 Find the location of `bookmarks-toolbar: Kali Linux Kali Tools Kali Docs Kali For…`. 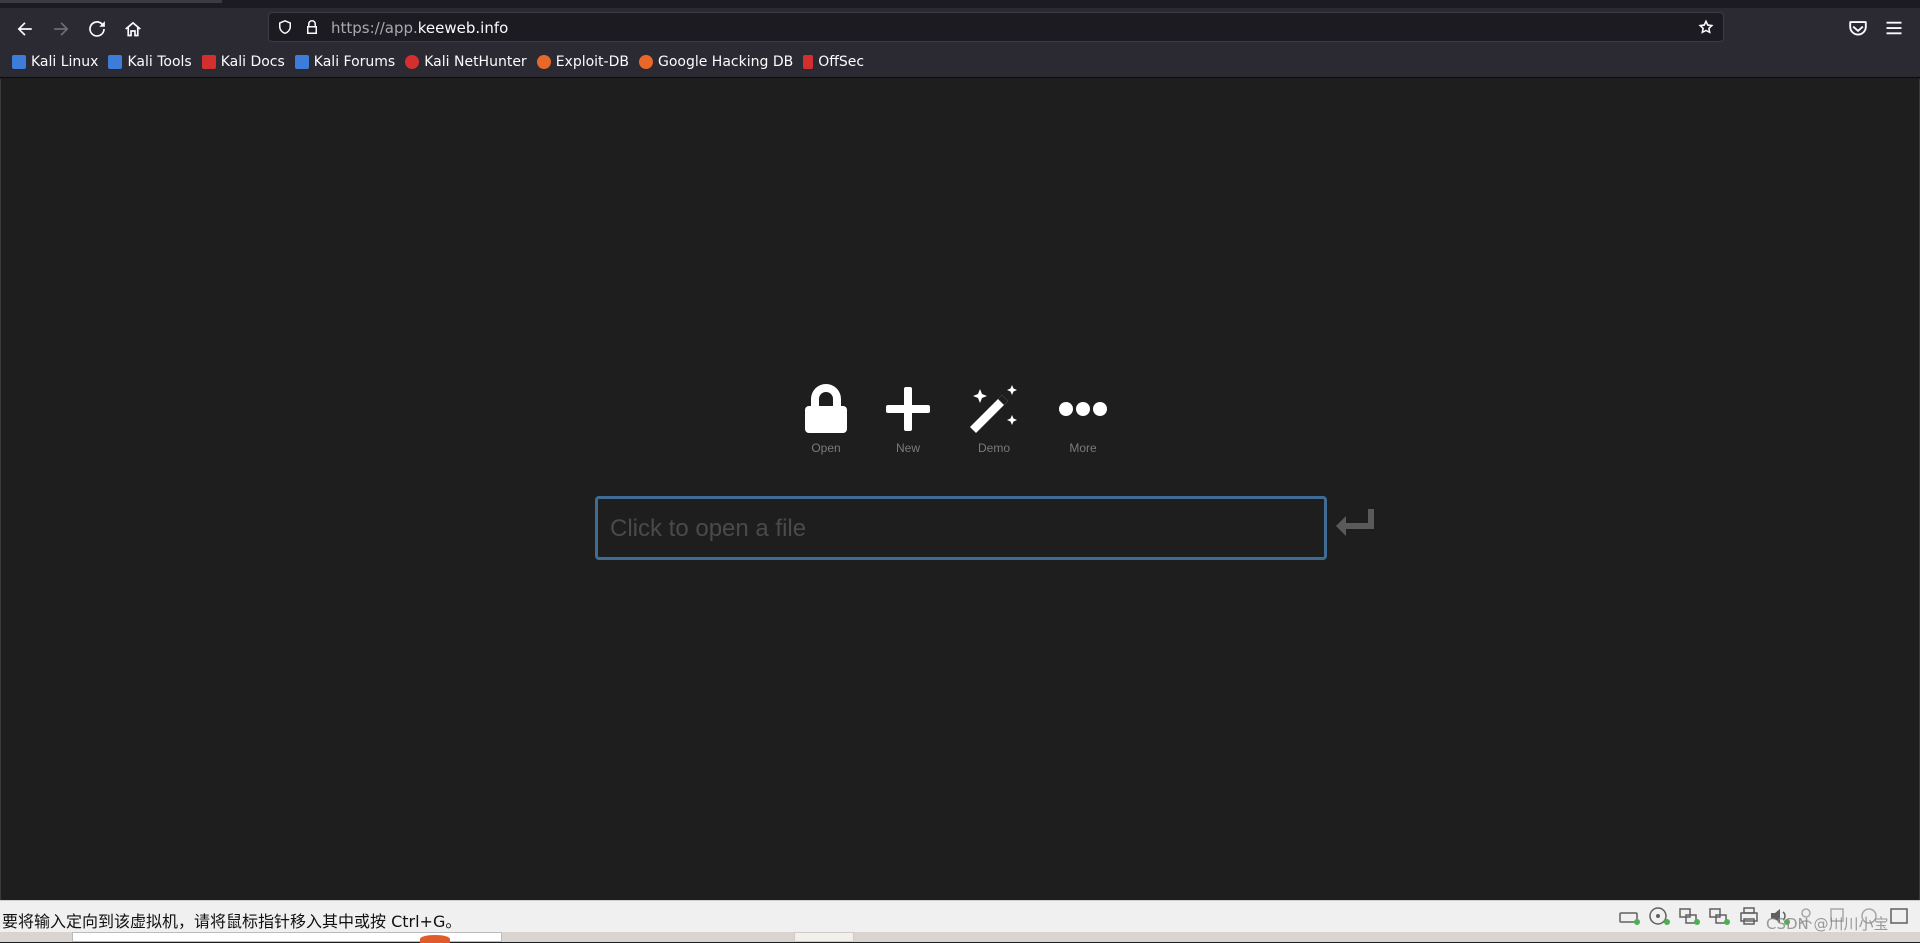

bookmarks-toolbar: Kali Linux Kali Tools Kali Docs Kali For… is located at coordinates (960, 62).